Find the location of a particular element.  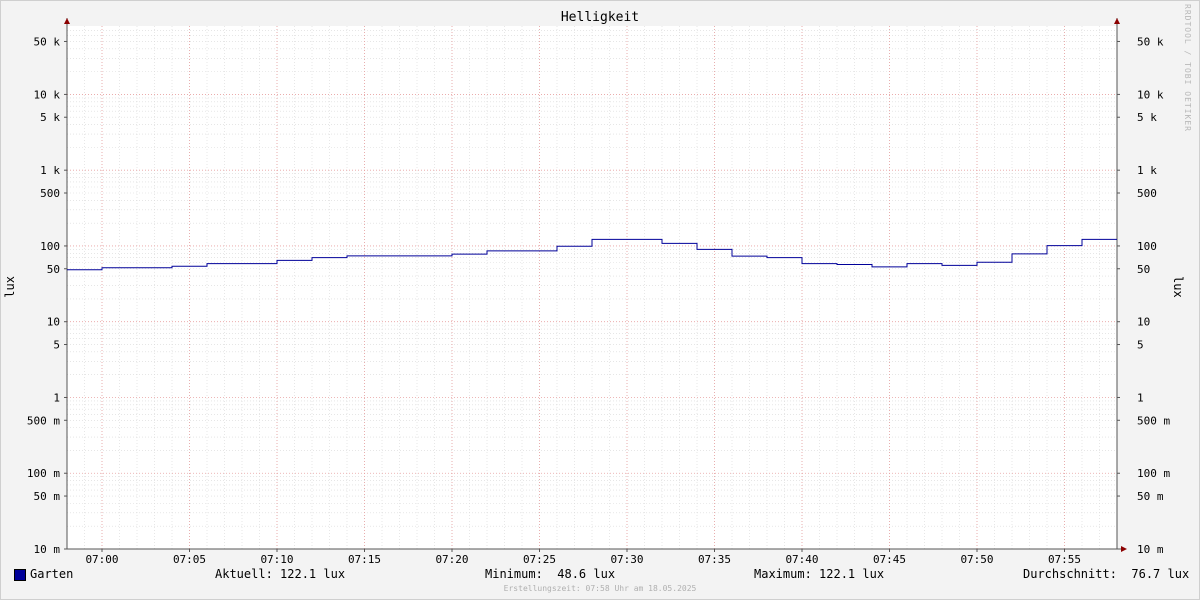

x-tick-label: 07:55 is located at coordinates (1064, 559).